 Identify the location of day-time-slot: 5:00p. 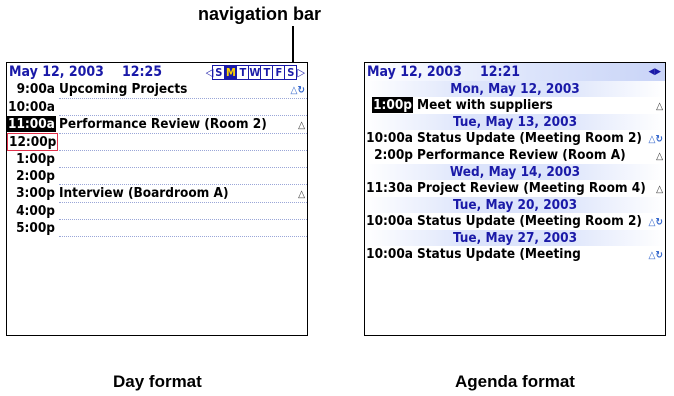
(157, 228).